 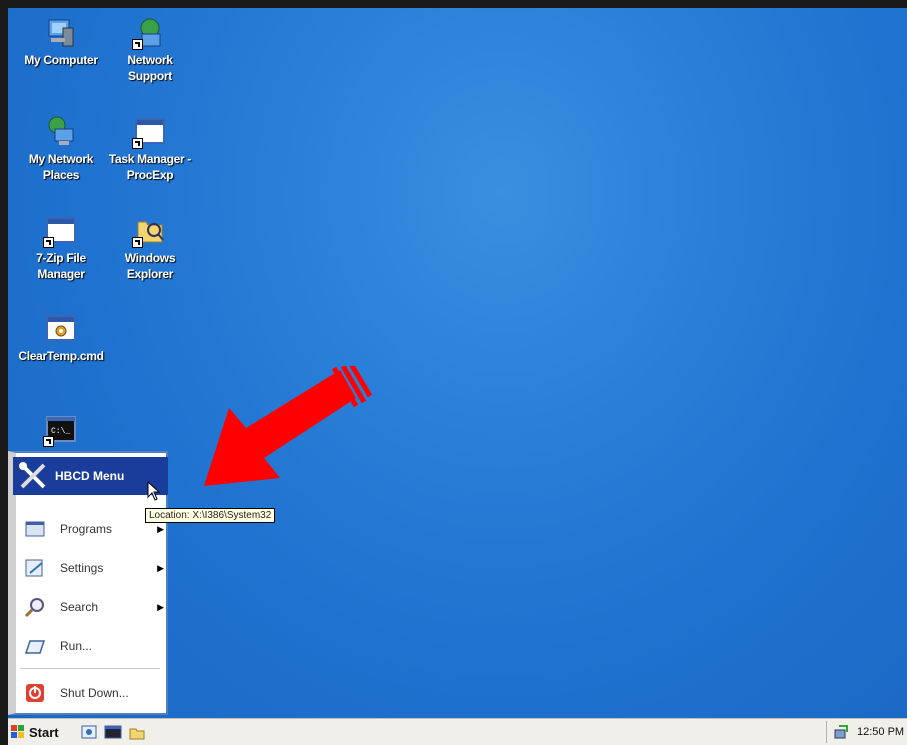 I want to click on desktop-icon-console: C:\_, so click(x=61, y=431).